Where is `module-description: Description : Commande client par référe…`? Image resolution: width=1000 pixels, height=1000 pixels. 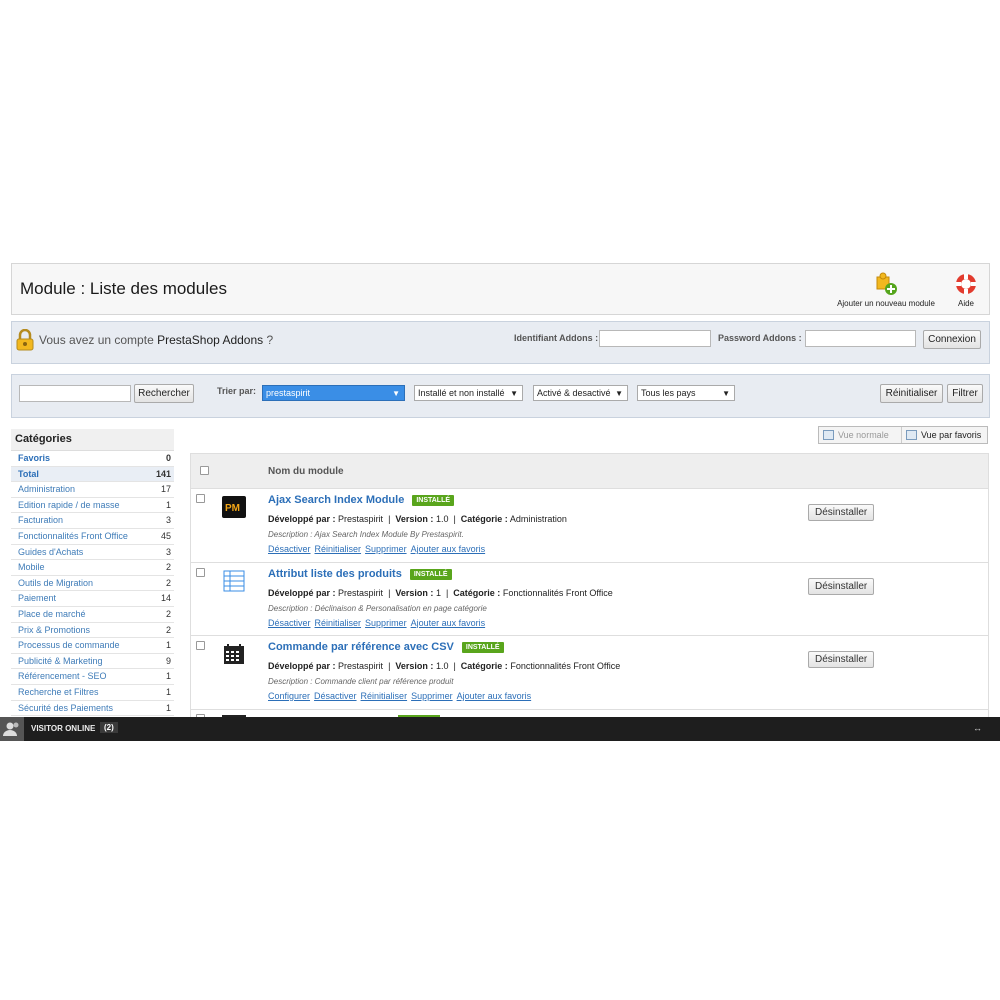
module-description: Description : Commande client par référe… is located at coordinates (361, 681).